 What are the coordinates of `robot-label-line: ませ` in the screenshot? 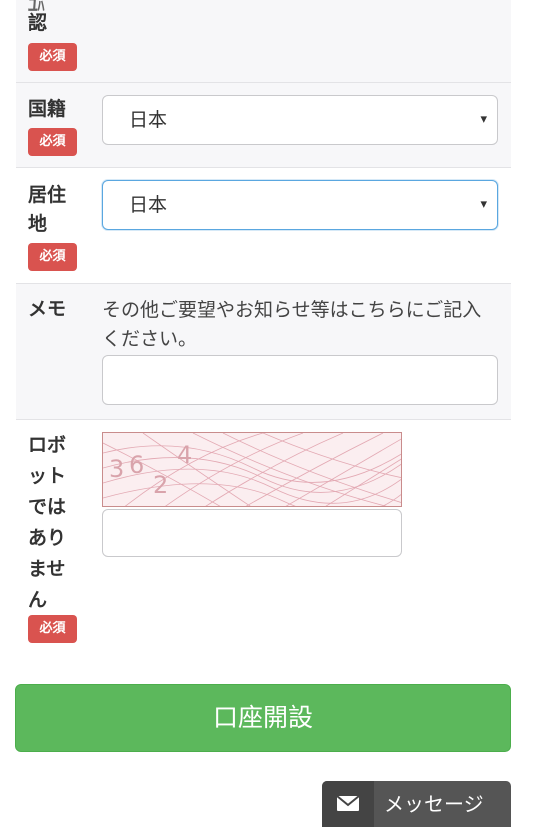 It's located at (47, 569).